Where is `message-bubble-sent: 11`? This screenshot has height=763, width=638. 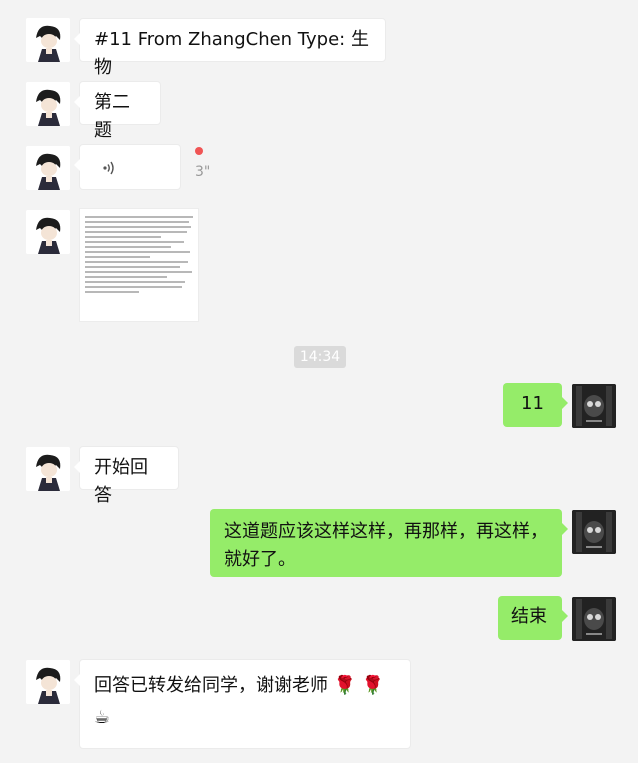
message-bubble-sent: 11 is located at coordinates (535, 405).